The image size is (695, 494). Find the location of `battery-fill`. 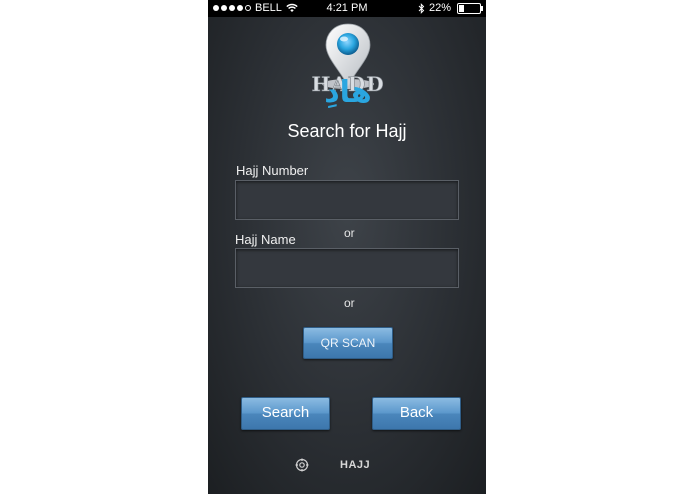

battery-fill is located at coordinates (461, 8).